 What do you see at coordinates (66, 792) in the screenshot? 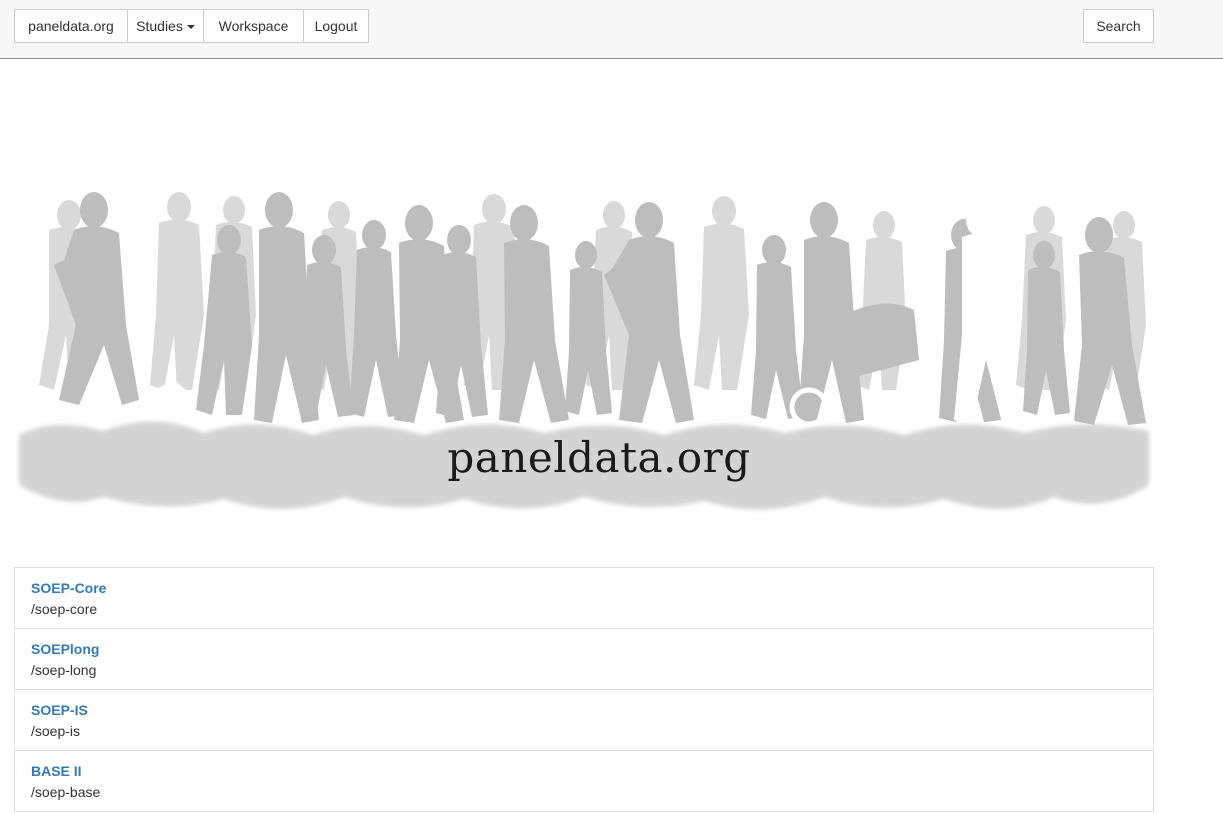
I see `study-path: /soep-base` at bounding box center [66, 792].